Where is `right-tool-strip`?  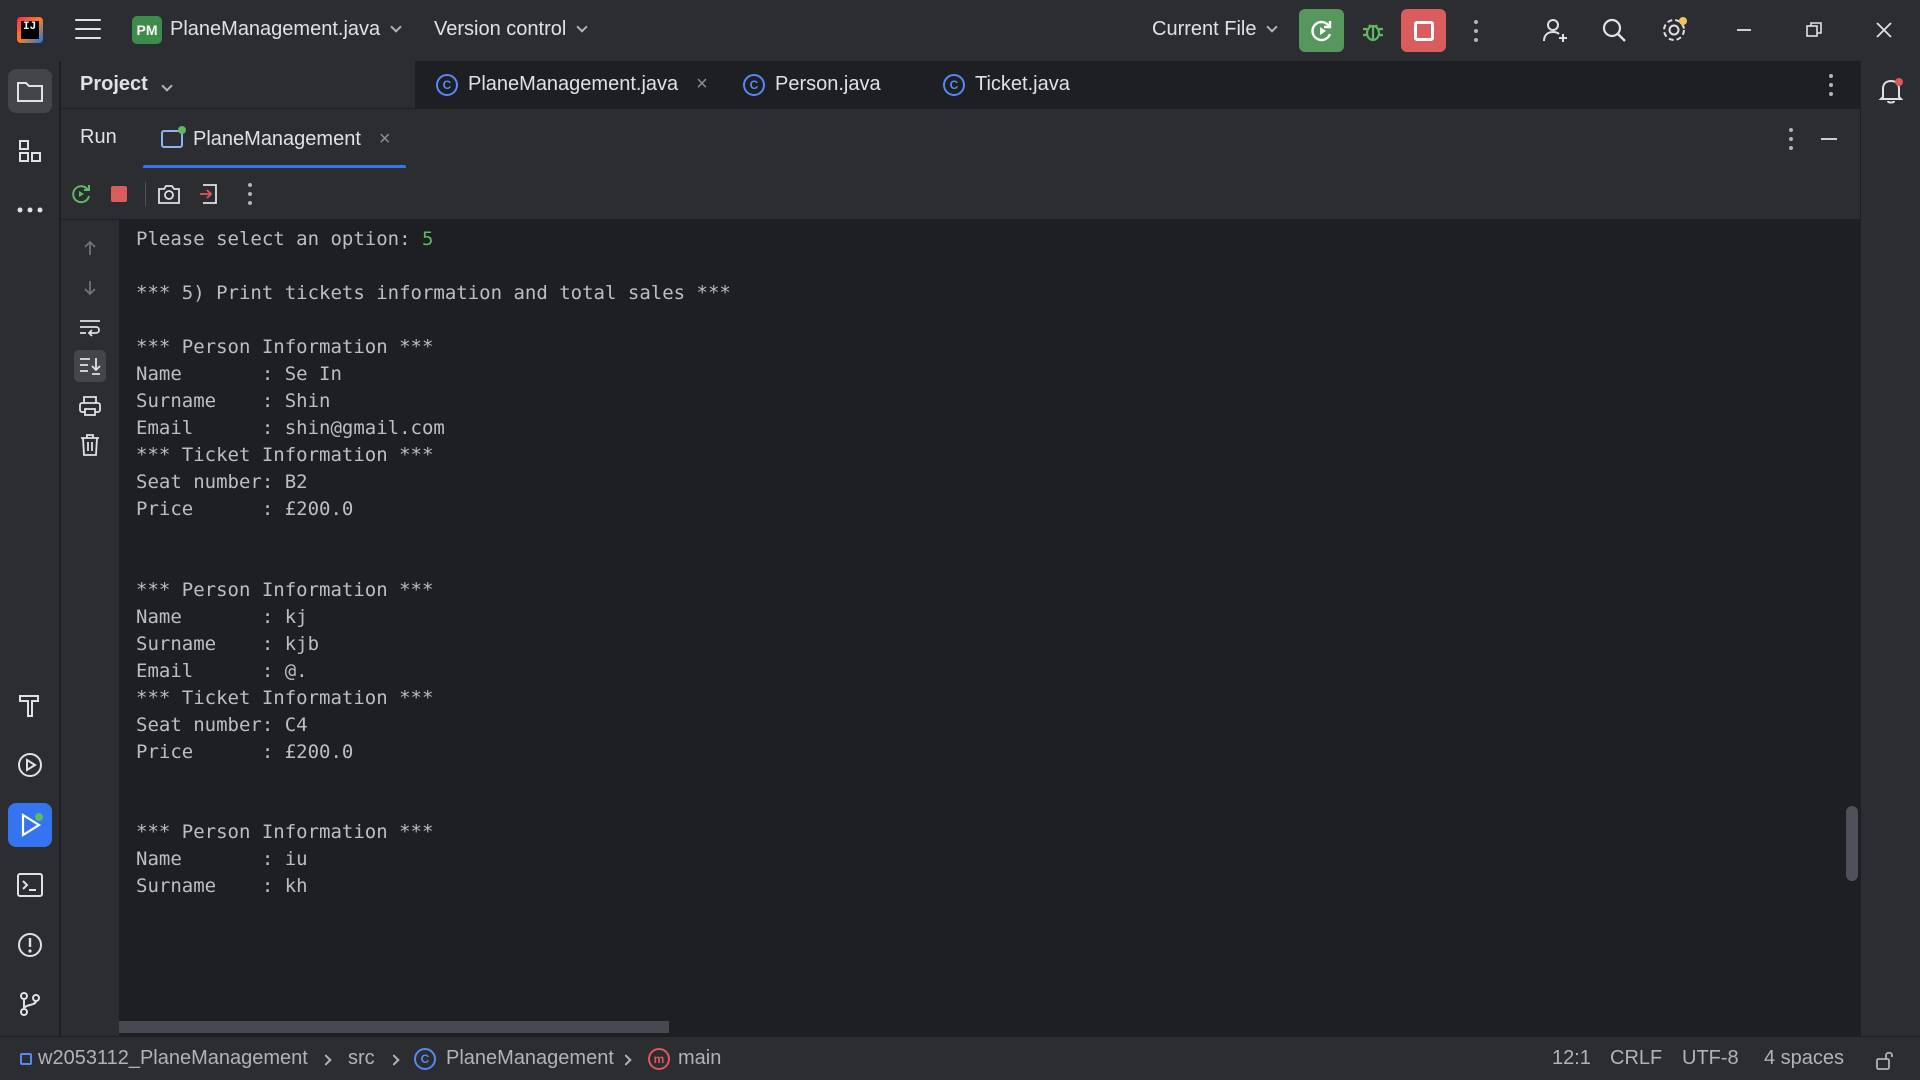
right-tool-strip is located at coordinates (1890, 548).